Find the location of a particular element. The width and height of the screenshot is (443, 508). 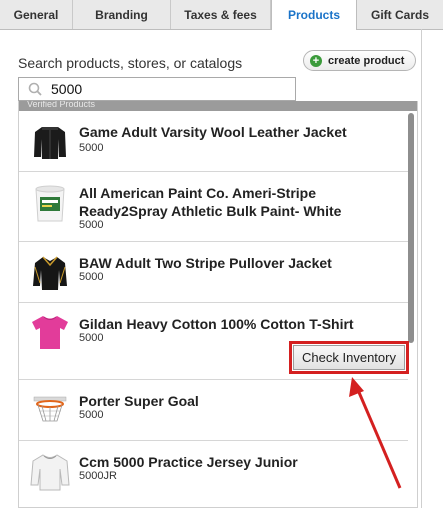

search-icon is located at coordinates (35, 89).